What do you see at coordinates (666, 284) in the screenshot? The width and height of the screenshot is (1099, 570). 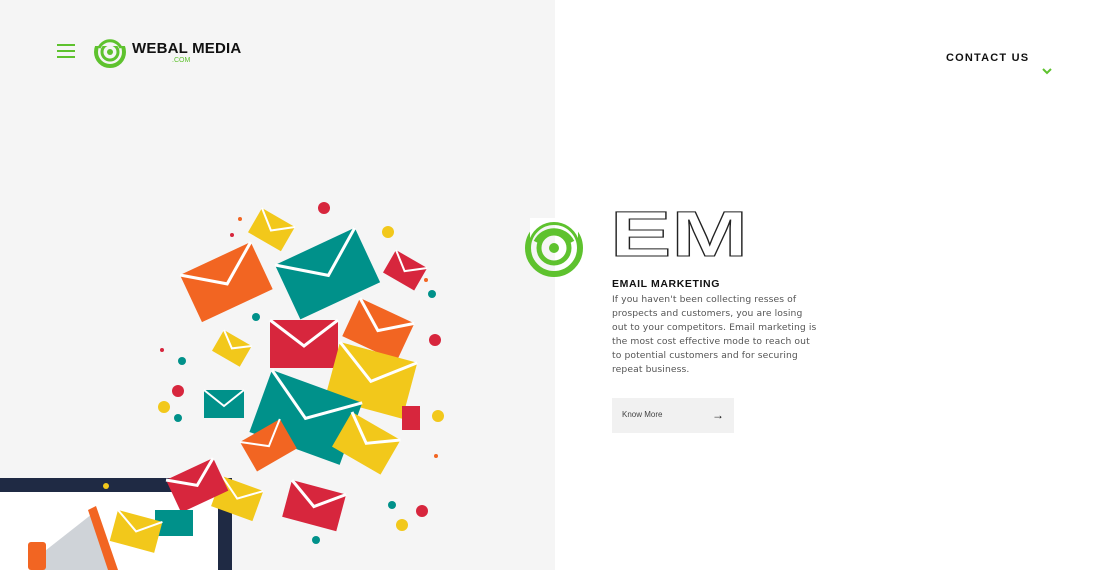 I see `section-title: EMAIL MARKETING` at bounding box center [666, 284].